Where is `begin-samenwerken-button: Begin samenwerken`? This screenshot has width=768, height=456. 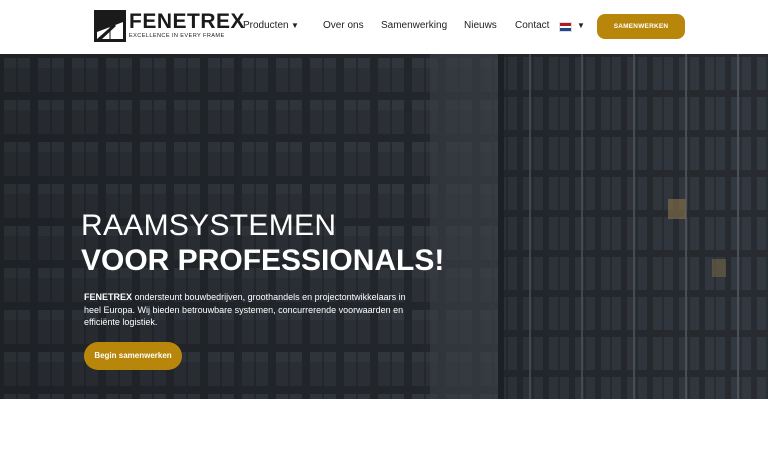
begin-samenwerken-button: Begin samenwerken is located at coordinates (133, 356).